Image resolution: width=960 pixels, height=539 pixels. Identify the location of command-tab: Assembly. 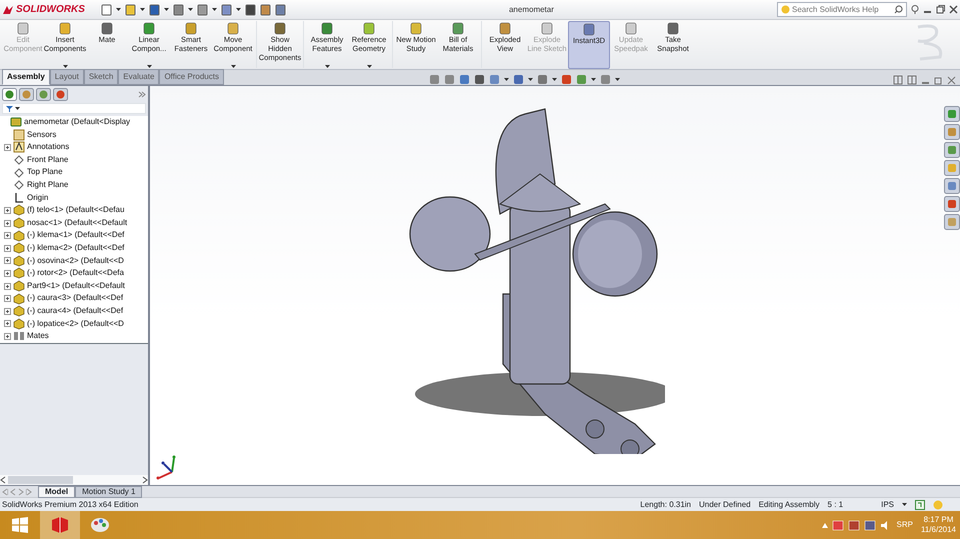
(26, 77).